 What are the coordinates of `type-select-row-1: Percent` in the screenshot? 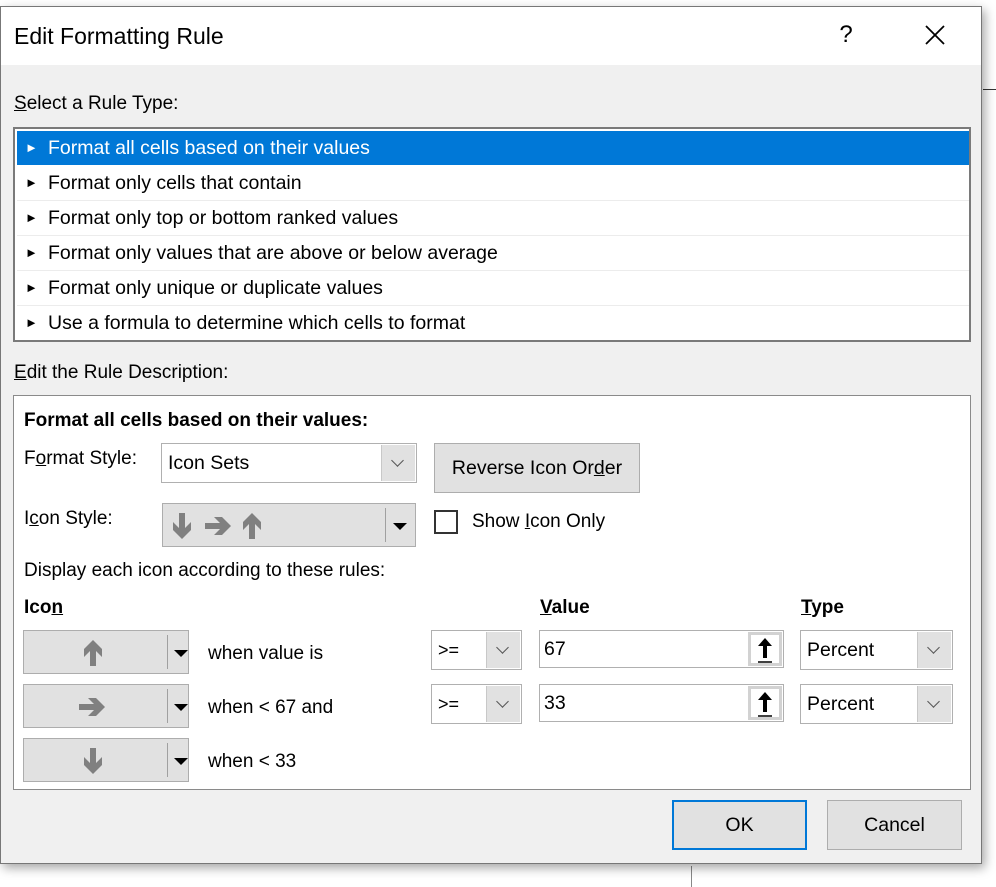 It's located at (876, 650).